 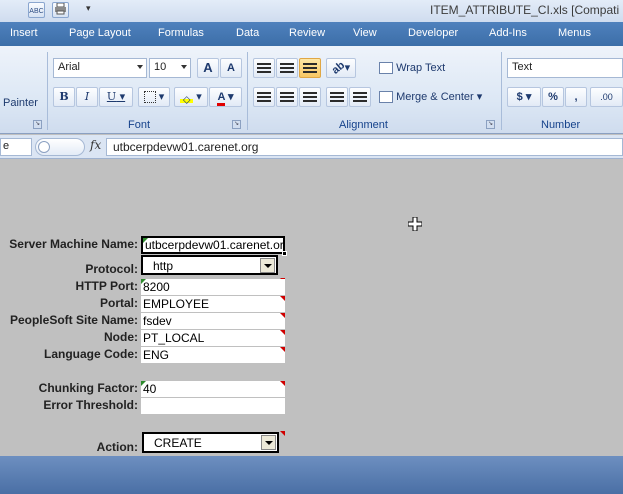 I want to click on currency-button: $ ▾, so click(x=524, y=97).